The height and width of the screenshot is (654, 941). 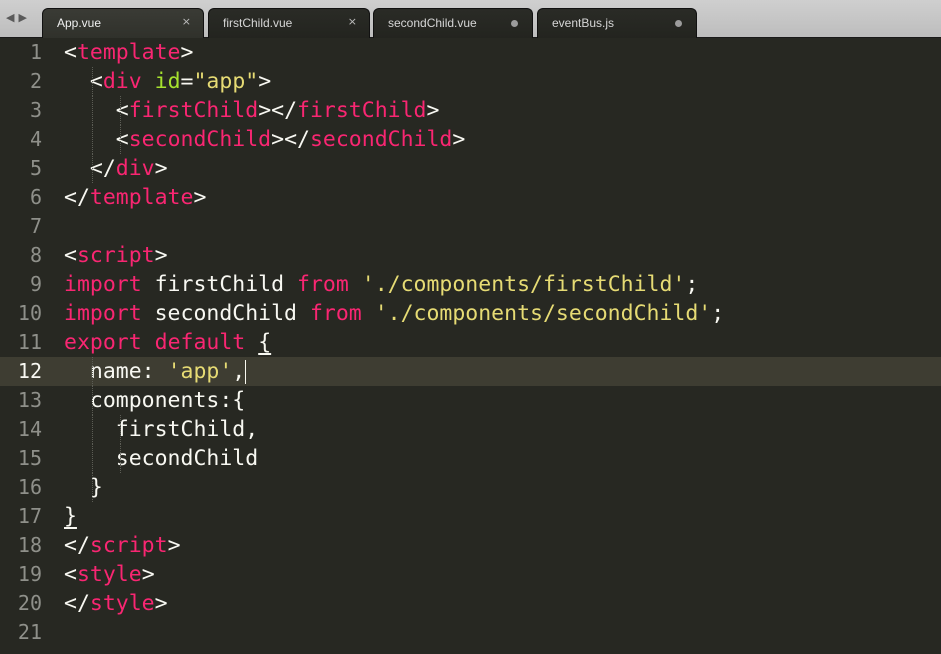 What do you see at coordinates (29, 342) in the screenshot?
I see `line-number: 11` at bounding box center [29, 342].